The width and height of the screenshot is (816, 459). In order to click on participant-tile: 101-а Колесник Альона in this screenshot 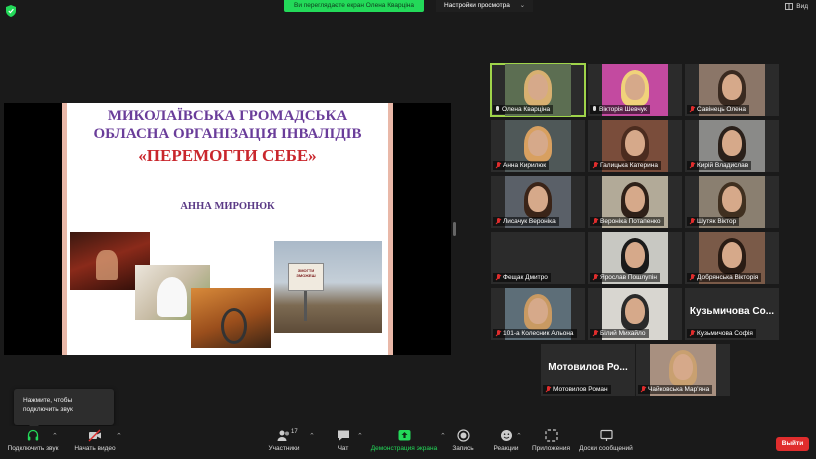, I will do `click(538, 314)`.